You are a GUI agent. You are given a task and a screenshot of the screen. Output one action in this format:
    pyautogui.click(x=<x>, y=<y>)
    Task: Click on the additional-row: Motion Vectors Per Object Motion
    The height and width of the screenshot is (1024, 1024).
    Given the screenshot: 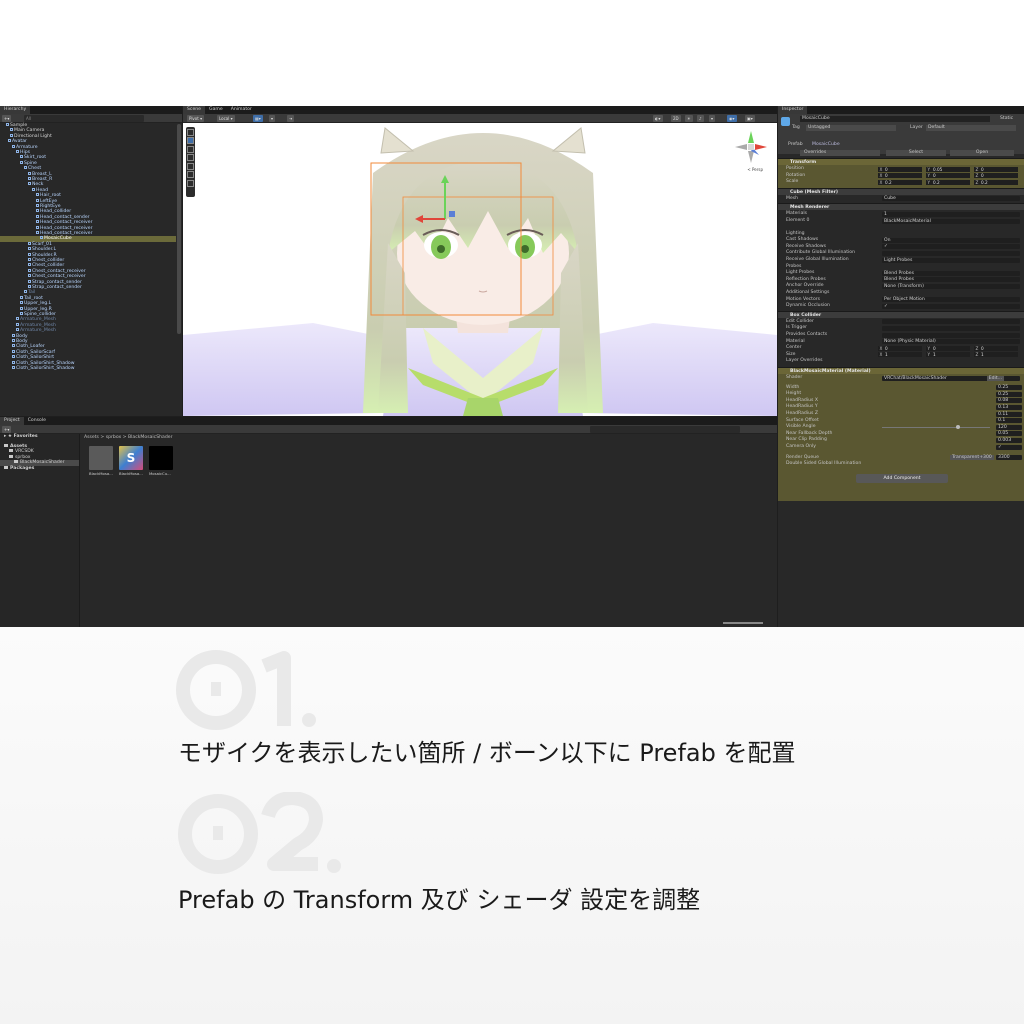 What is the action you would take?
    pyautogui.click(x=901, y=300)
    